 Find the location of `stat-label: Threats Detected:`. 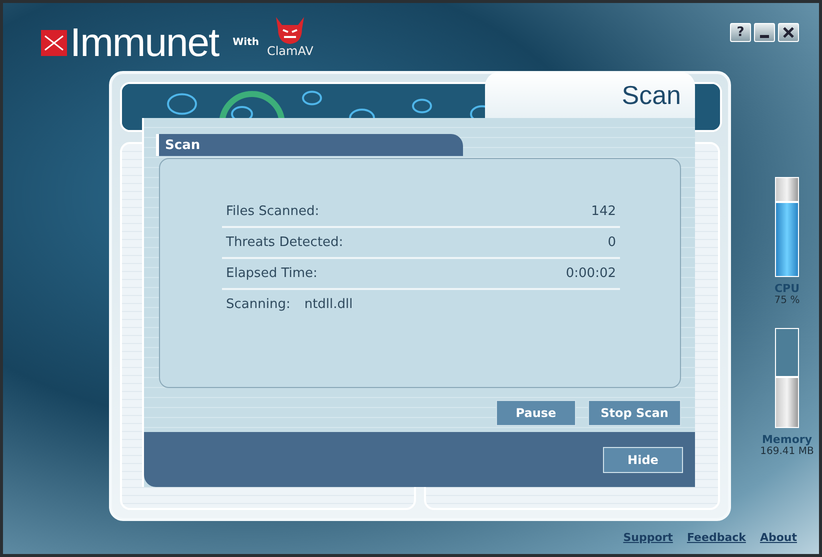

stat-label: Threats Detected: is located at coordinates (285, 242).